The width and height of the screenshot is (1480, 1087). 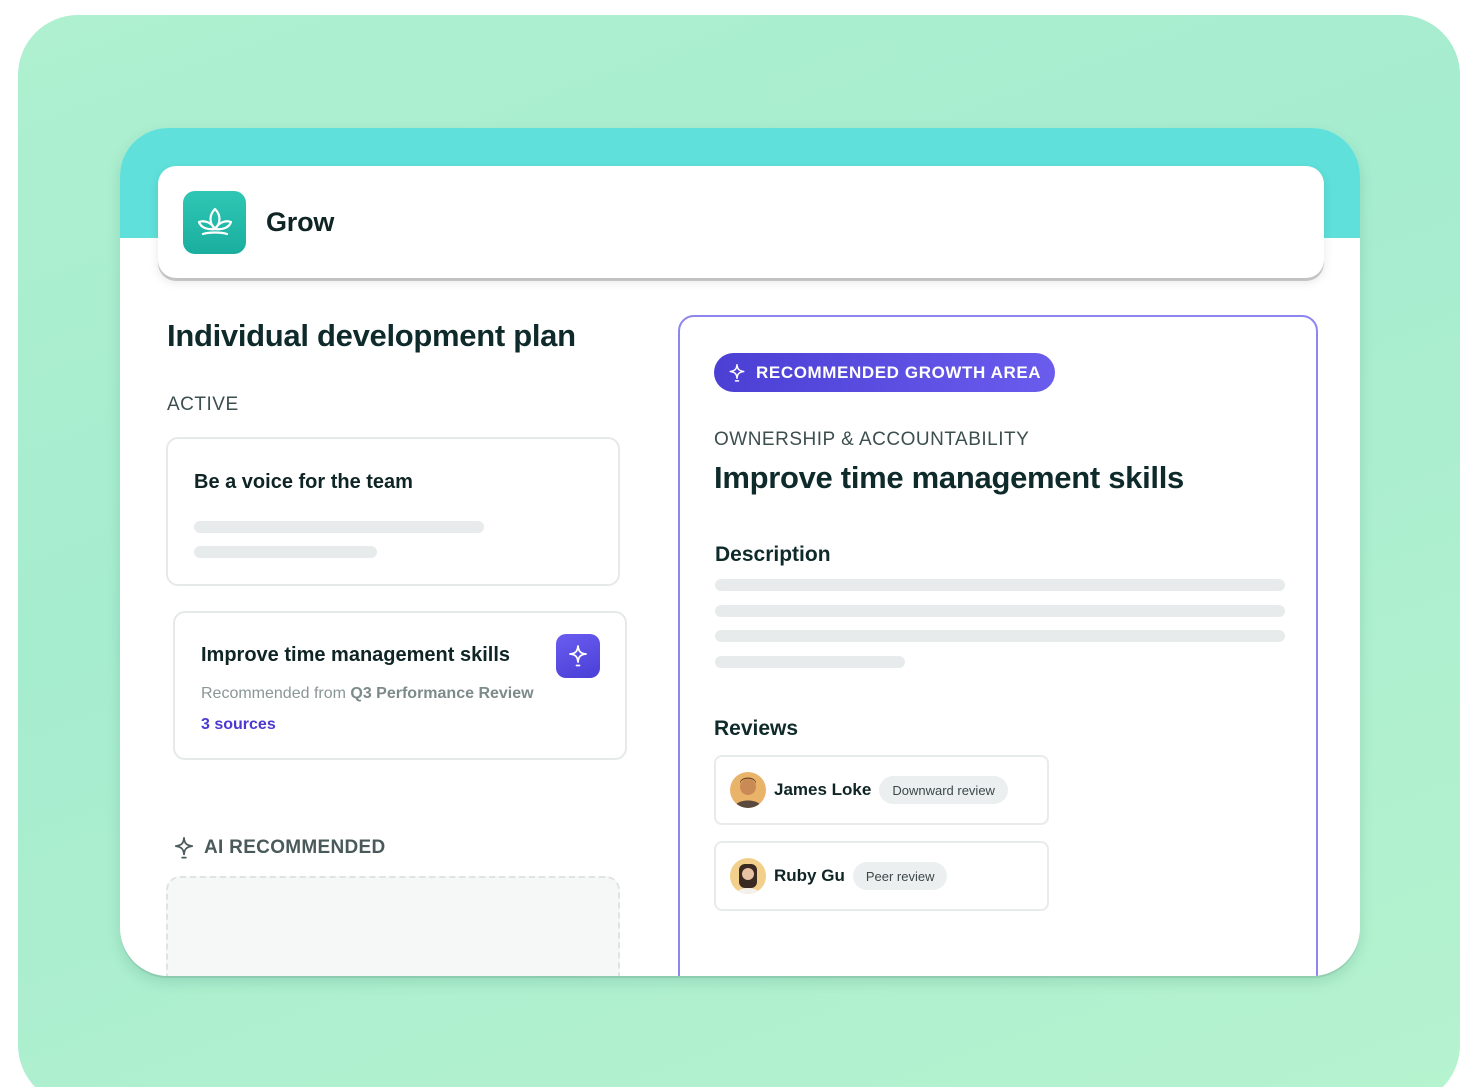 What do you see at coordinates (949, 477) in the screenshot?
I see `growth-area-title: Improve time management skills` at bounding box center [949, 477].